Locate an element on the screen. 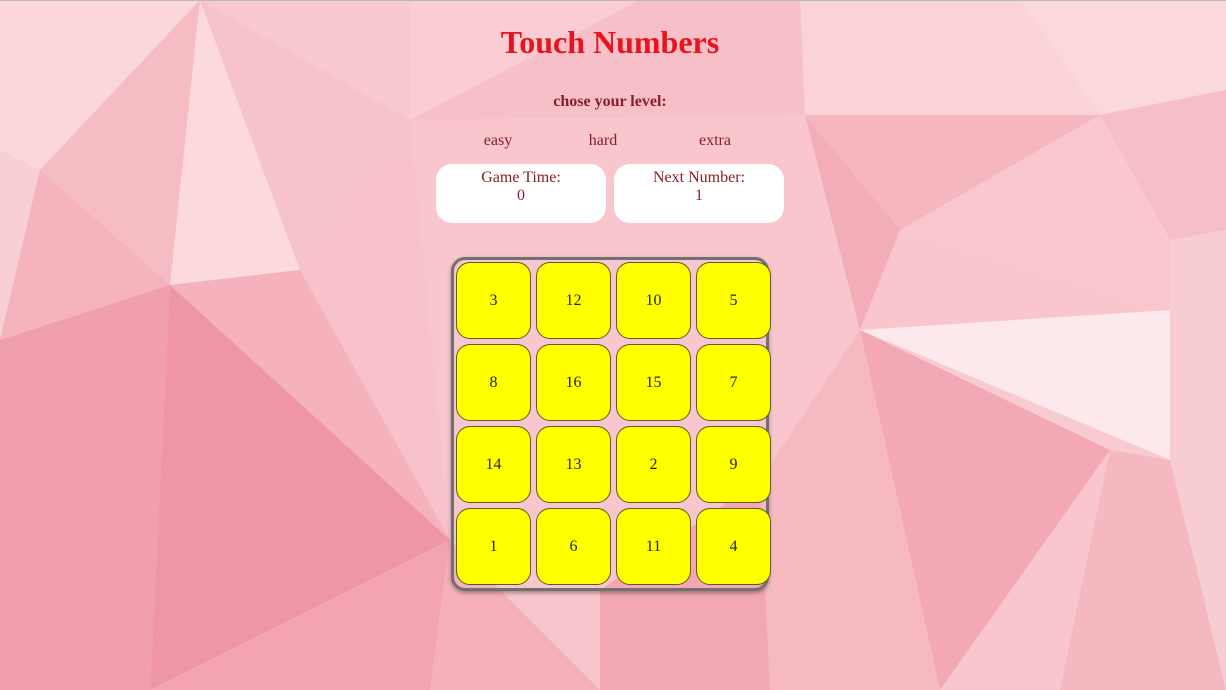  number-tile: 3 is located at coordinates (493, 300).